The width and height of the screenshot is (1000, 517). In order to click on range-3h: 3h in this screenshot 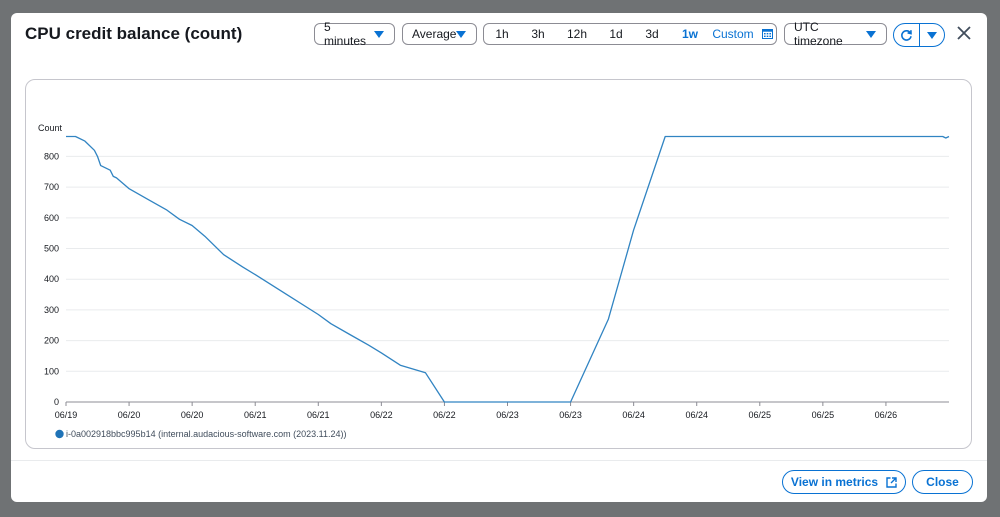, I will do `click(538, 34)`.